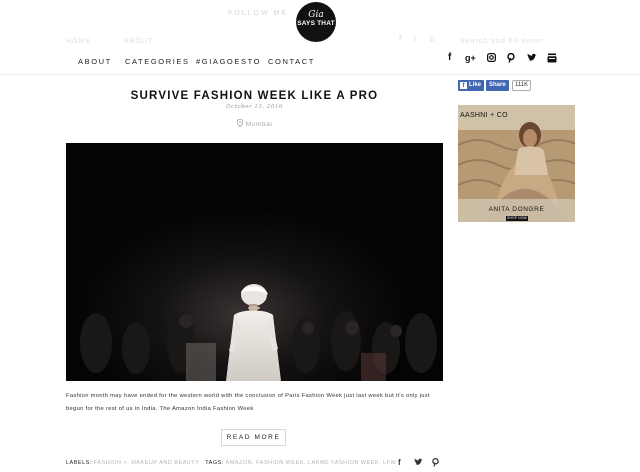 The height and width of the screenshot is (472, 640). What do you see at coordinates (552, 59) in the screenshot?
I see `youtube-icon` at bounding box center [552, 59].